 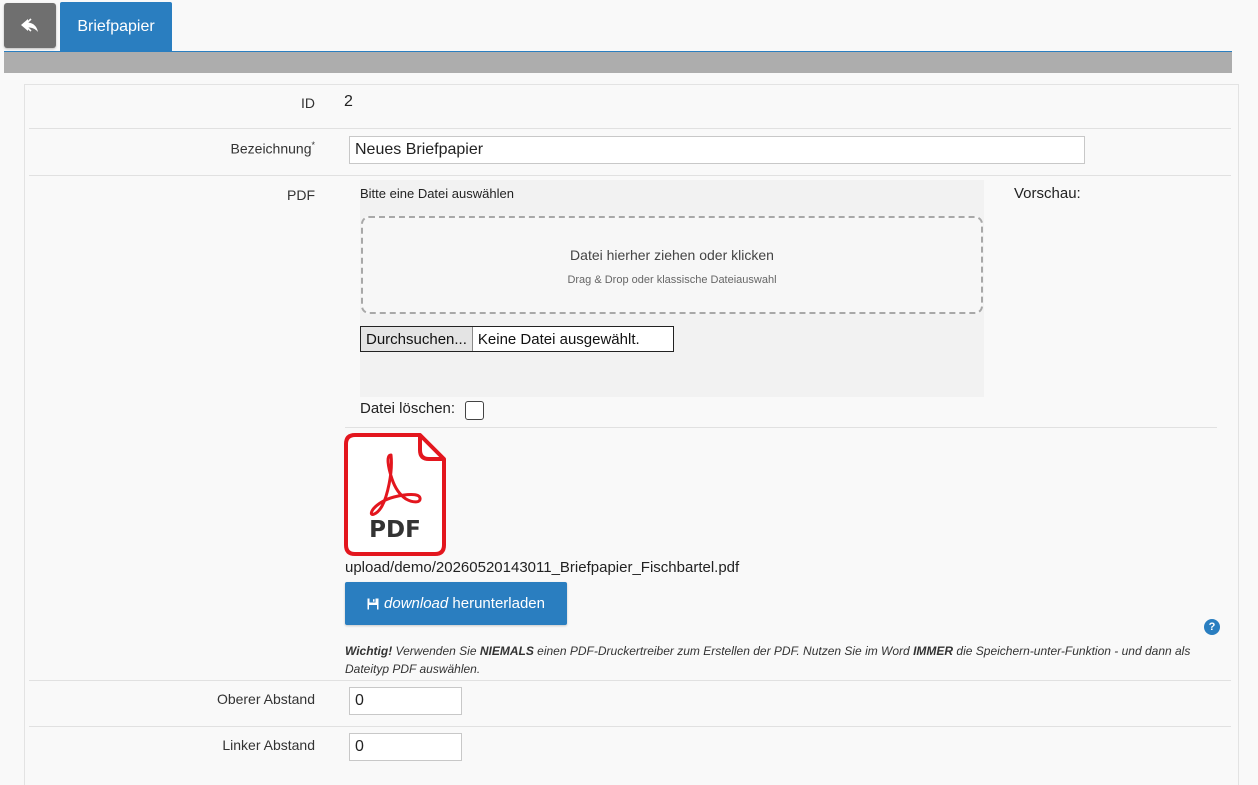 I want to click on bezeichnung-input, so click(x=717, y=150).